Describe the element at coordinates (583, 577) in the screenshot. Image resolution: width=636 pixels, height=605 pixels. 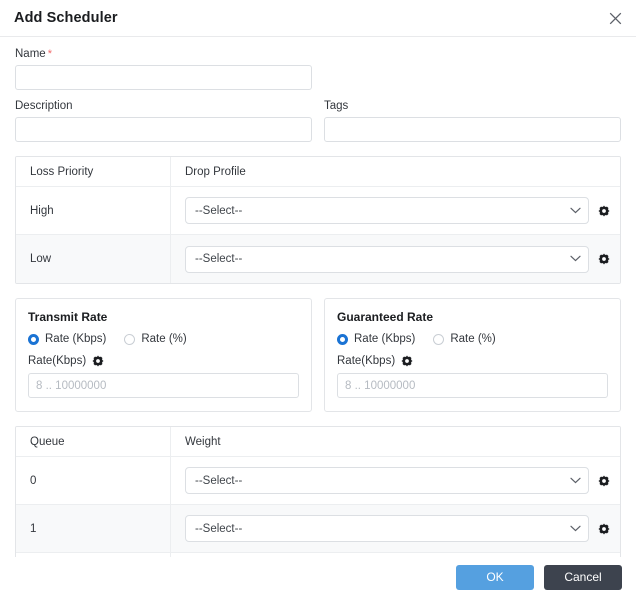
I see `cancel-button: Cancel` at that location.